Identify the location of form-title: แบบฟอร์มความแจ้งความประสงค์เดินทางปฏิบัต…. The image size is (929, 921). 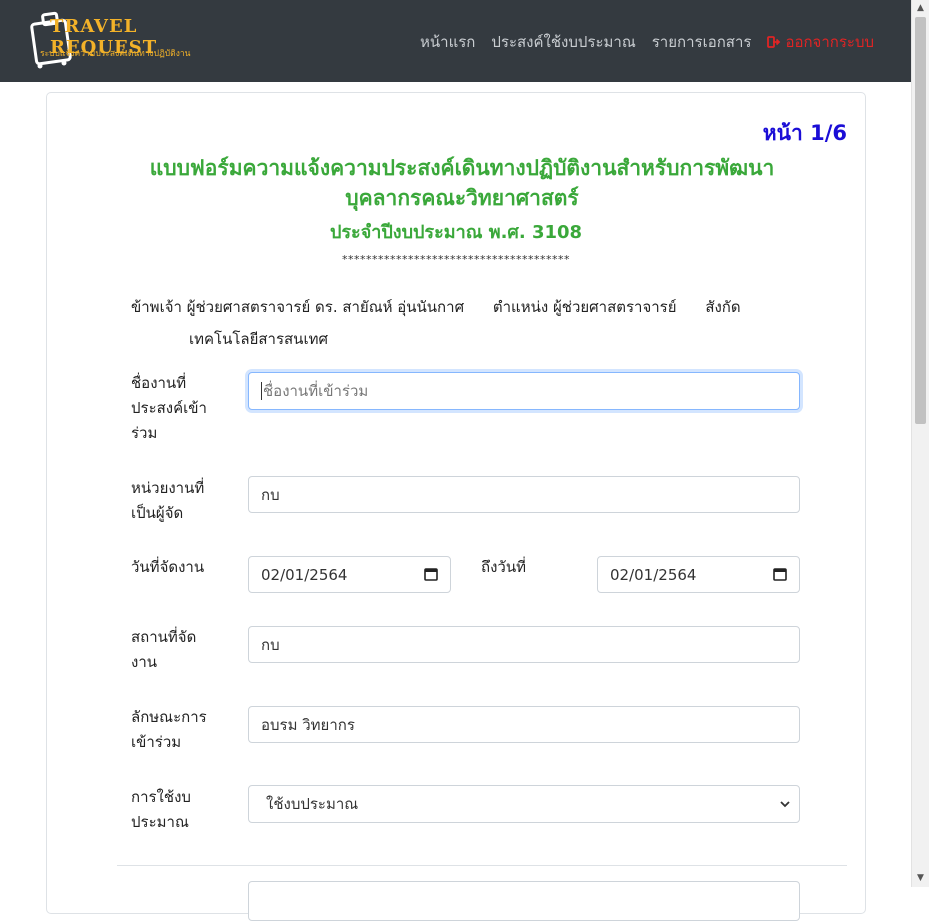
(462, 183).